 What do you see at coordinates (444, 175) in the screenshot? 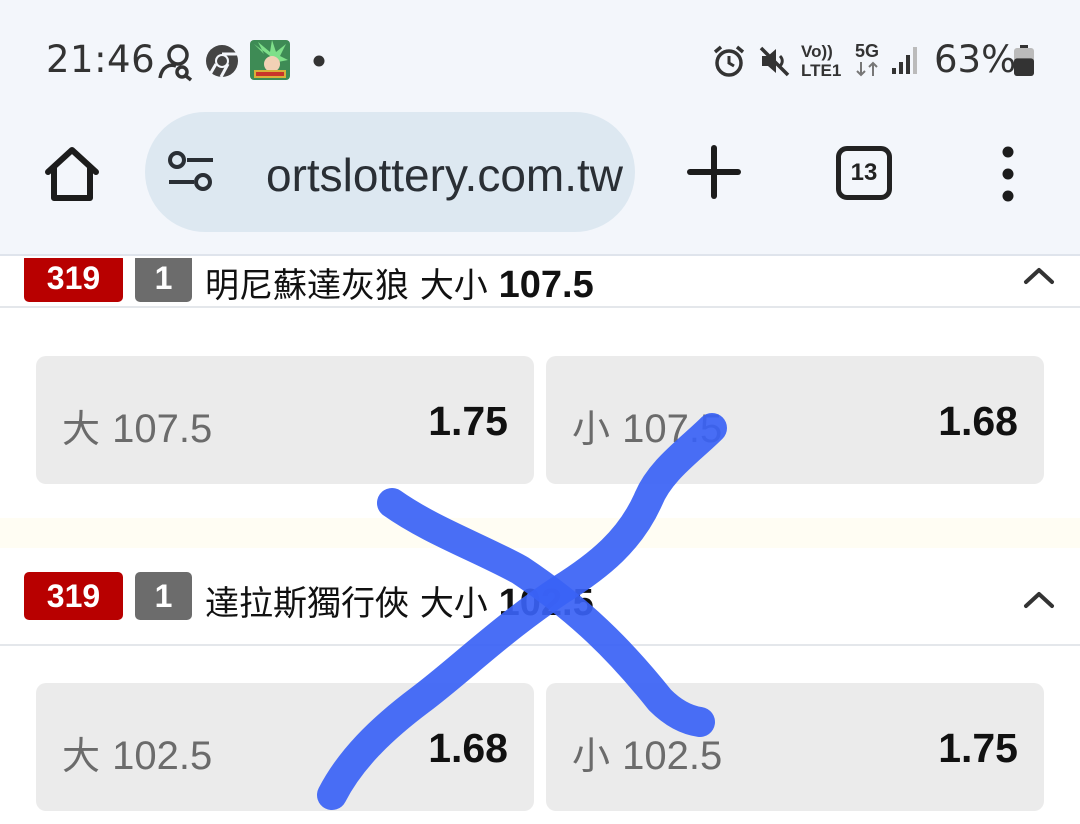
I see `url-text: ortslottery.com.tw` at bounding box center [444, 175].